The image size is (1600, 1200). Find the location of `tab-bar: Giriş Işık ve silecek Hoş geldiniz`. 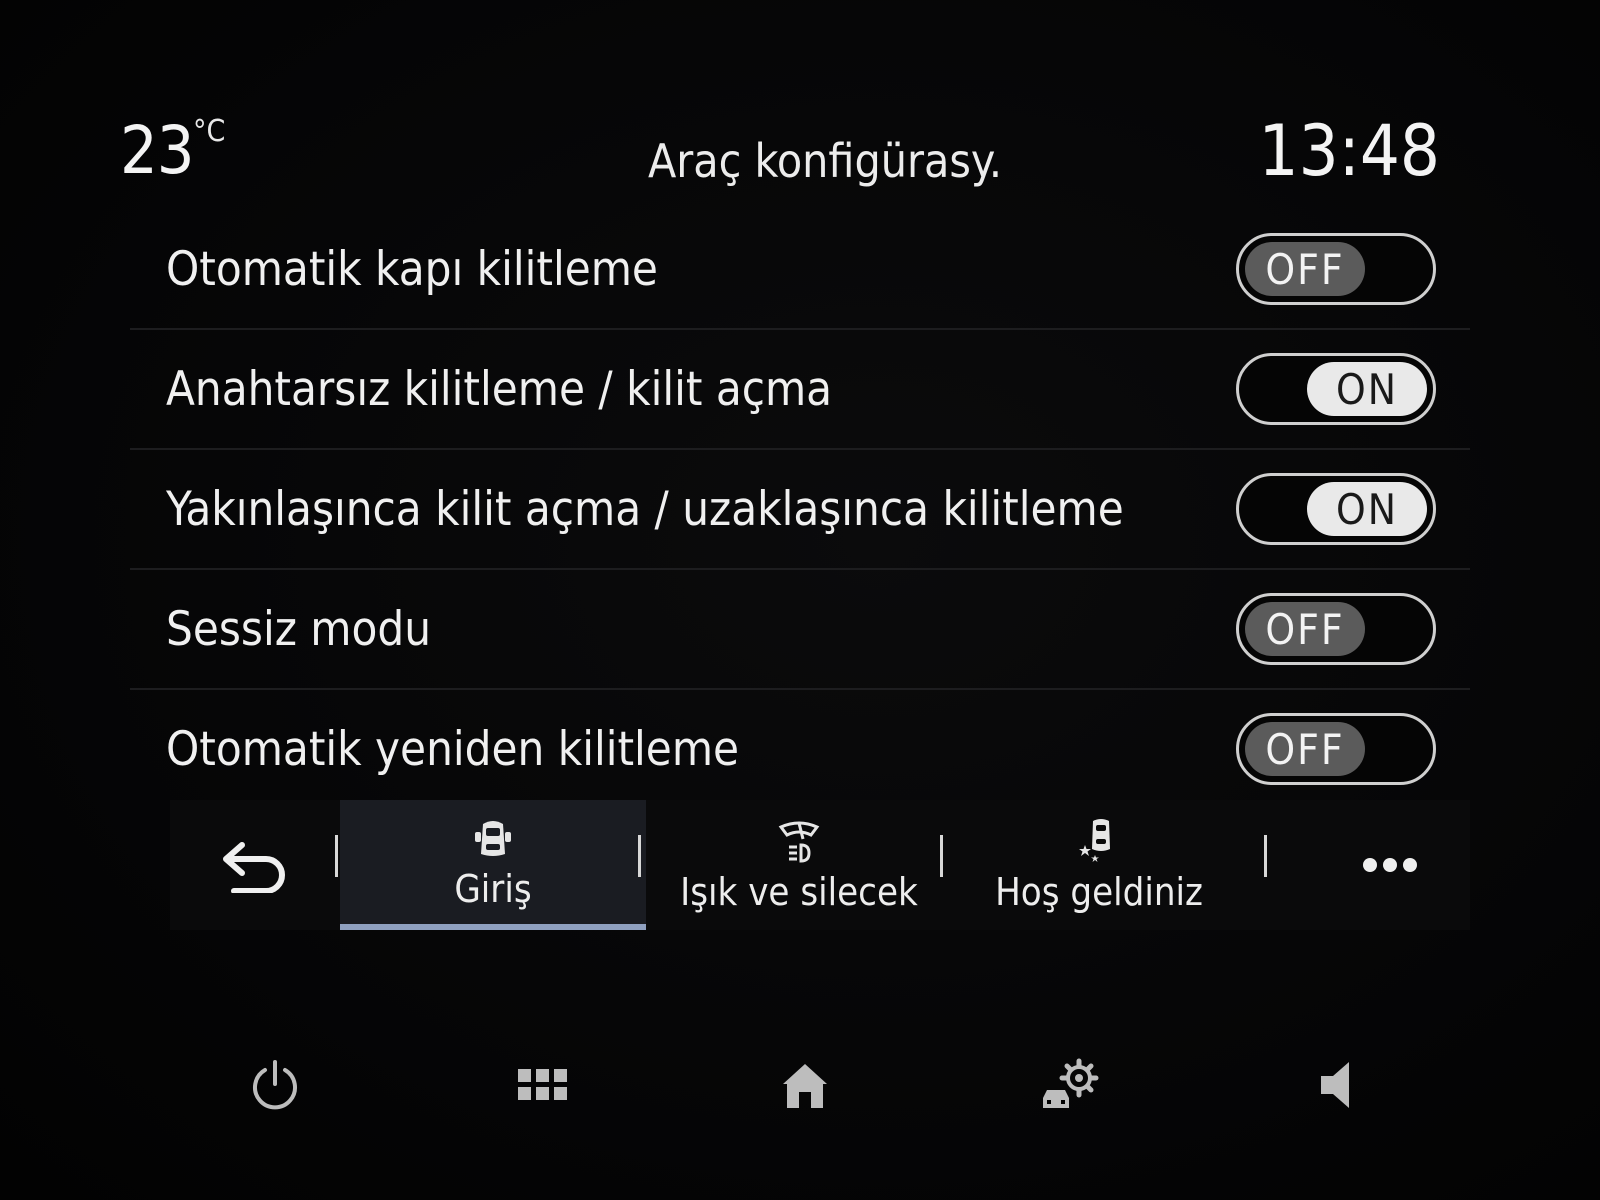

tab-bar: Giriş Işık ve silecek Hoş geldiniz is located at coordinates (820, 865).